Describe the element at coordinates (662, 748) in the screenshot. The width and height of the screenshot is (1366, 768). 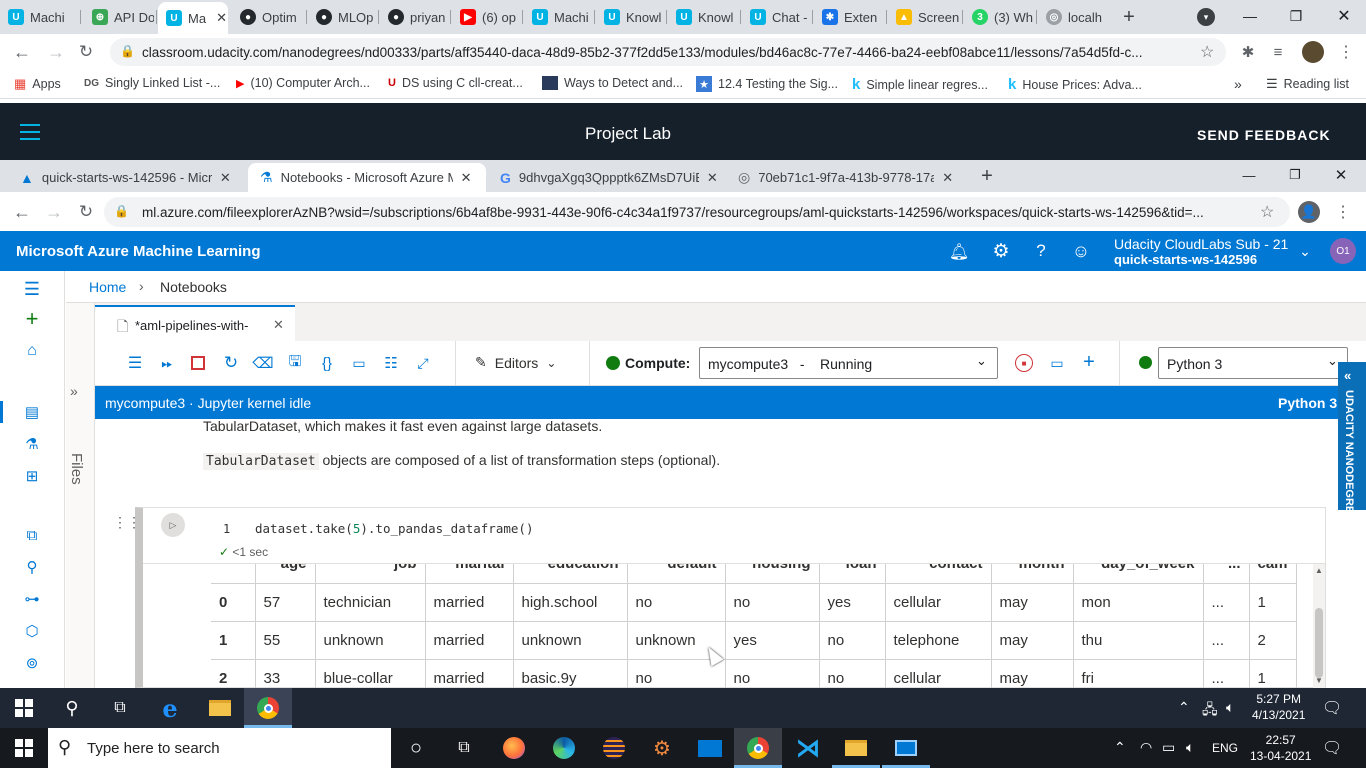
I see `dev-tool-icon: ⚙` at that location.